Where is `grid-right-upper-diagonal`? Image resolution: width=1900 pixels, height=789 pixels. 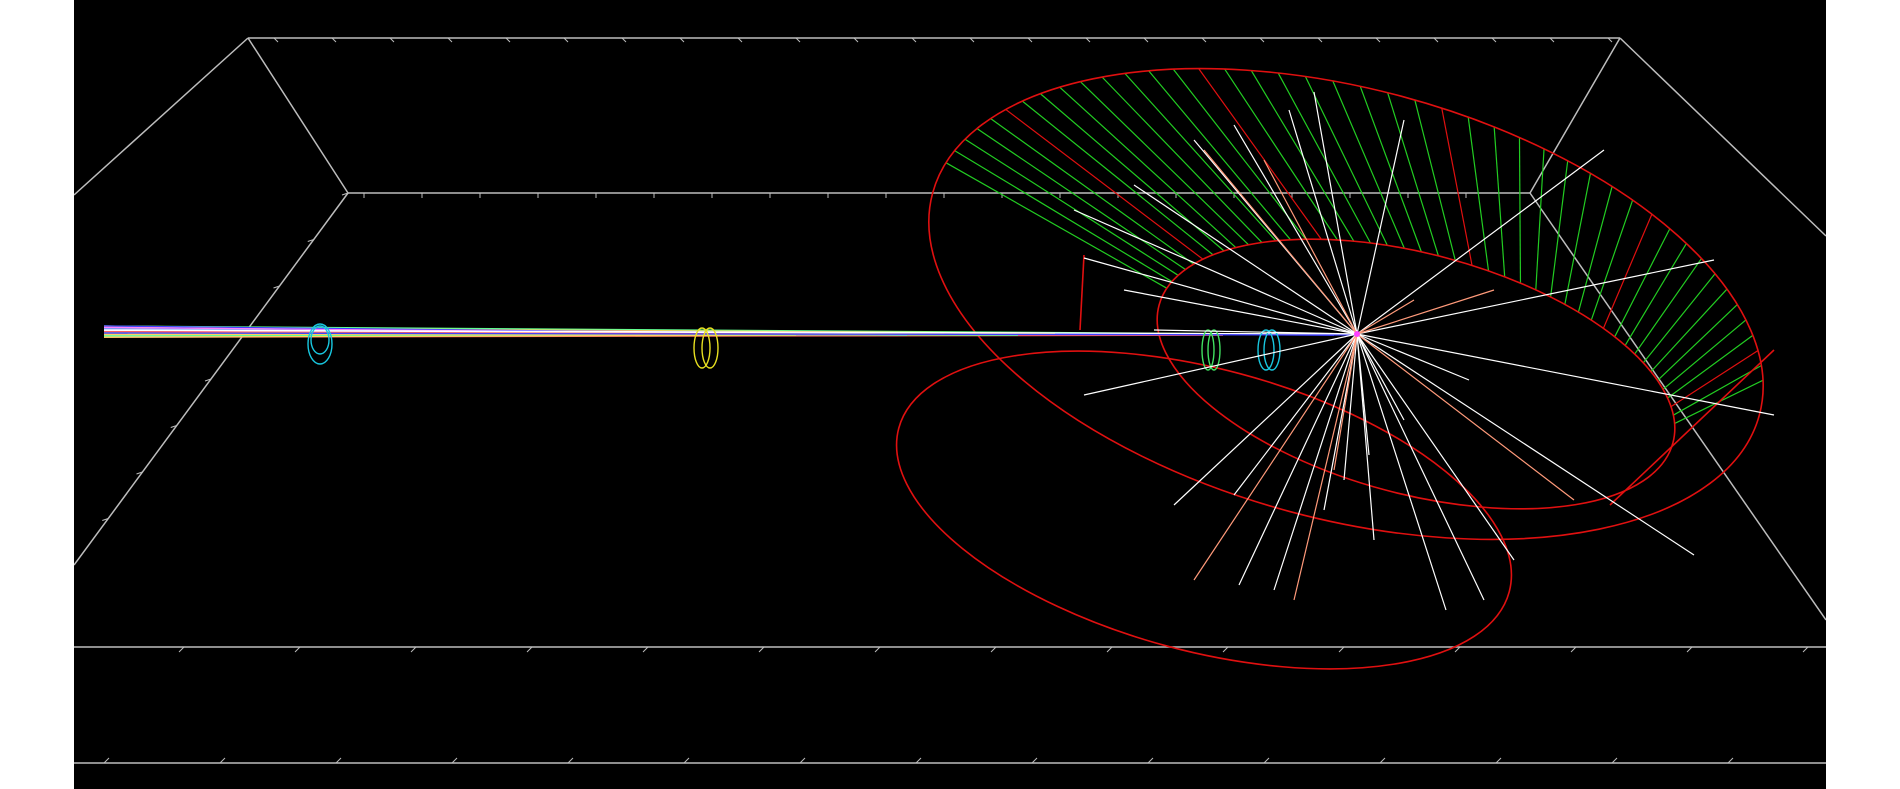 grid-right-upper-diagonal is located at coordinates (1575, 115).